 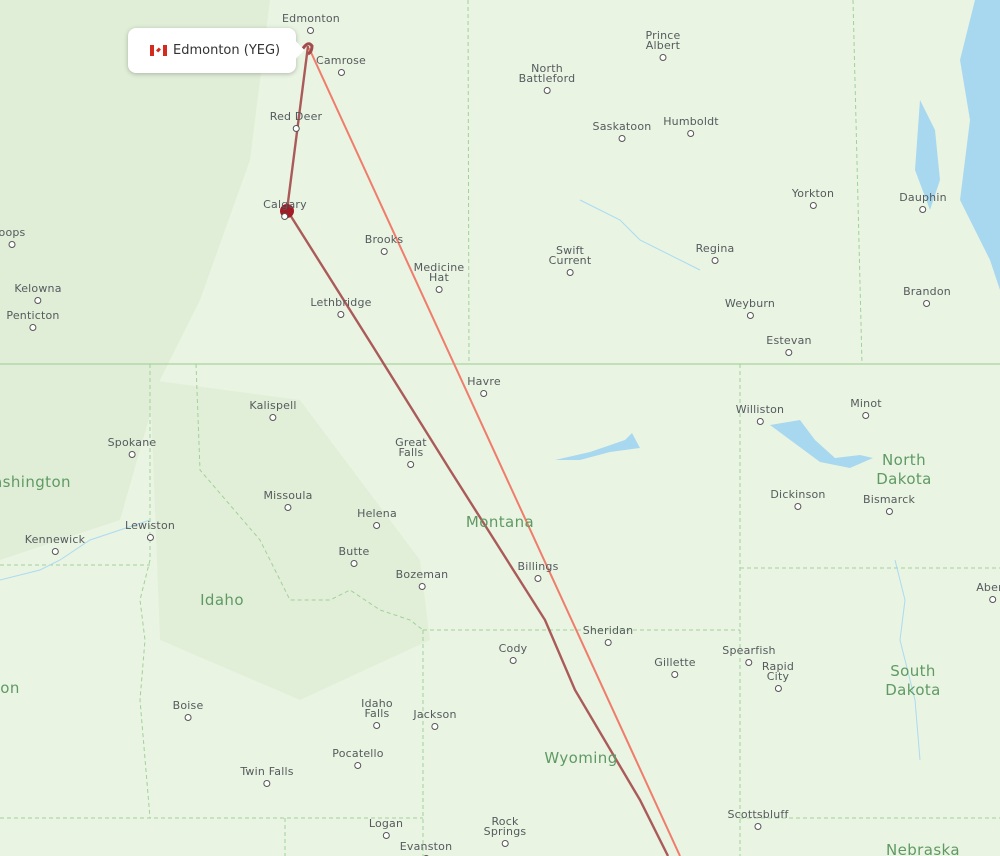 I want to click on city-label: Helena, so click(x=377, y=518).